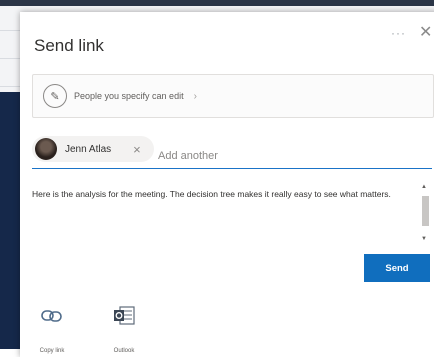 This screenshot has width=434, height=357. Describe the element at coordinates (69, 45) in the screenshot. I see `dialog-title: Send link` at that location.